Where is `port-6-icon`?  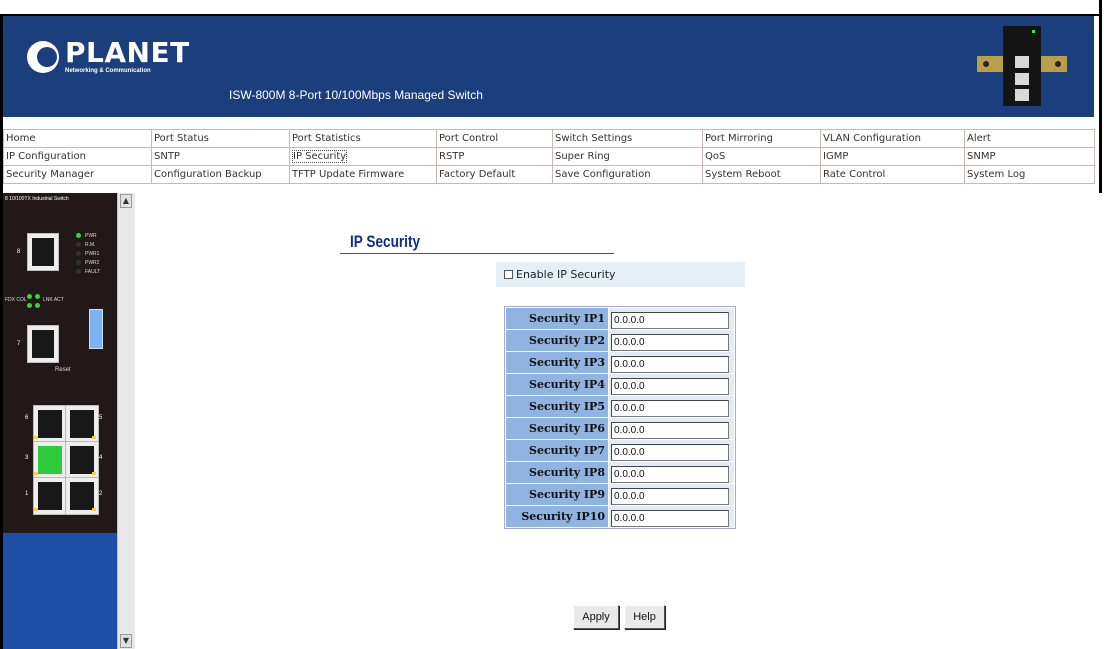
port-6-icon is located at coordinates (50, 424).